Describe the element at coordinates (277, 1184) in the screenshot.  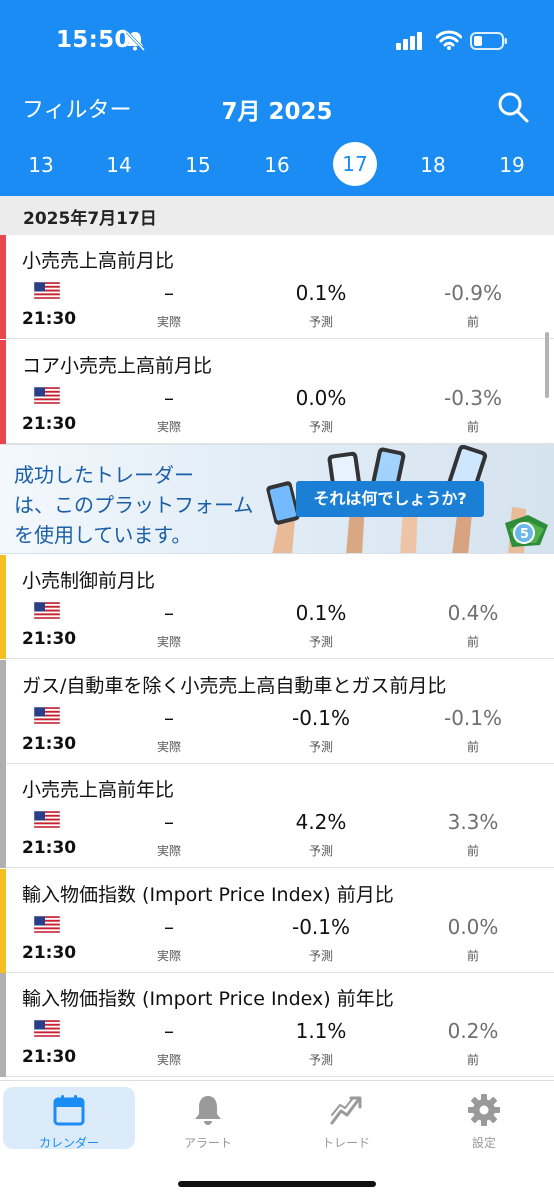
I see `home-indicator` at that location.